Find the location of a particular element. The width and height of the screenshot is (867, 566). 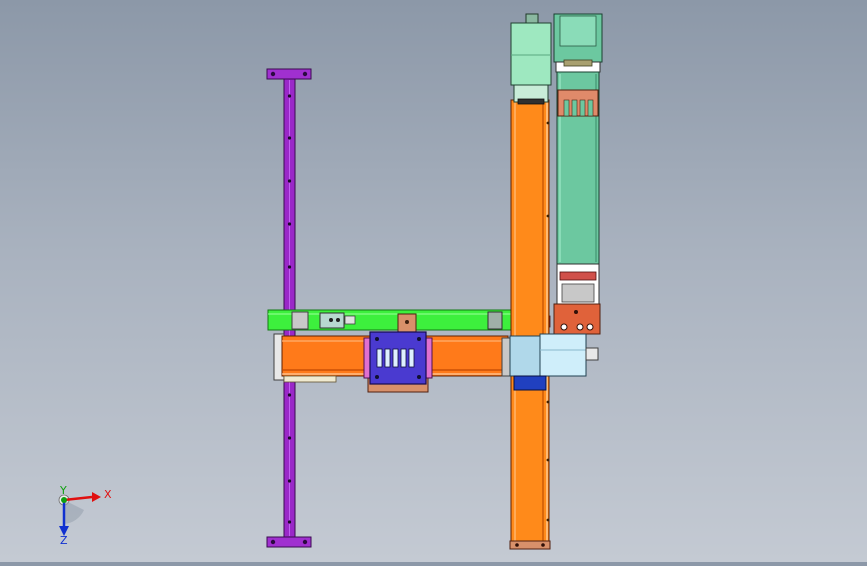

blue-carriage-slider is located at coordinates (398, 362).